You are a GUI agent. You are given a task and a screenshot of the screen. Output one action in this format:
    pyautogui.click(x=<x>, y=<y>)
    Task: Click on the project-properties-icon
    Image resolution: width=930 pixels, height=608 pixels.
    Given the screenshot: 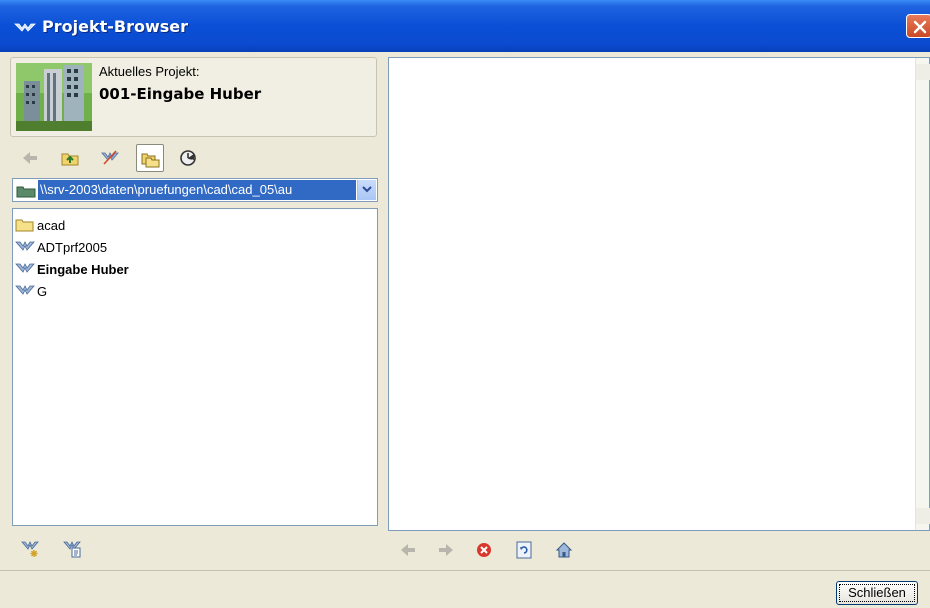 What is the action you would take?
    pyautogui.click(x=72, y=549)
    